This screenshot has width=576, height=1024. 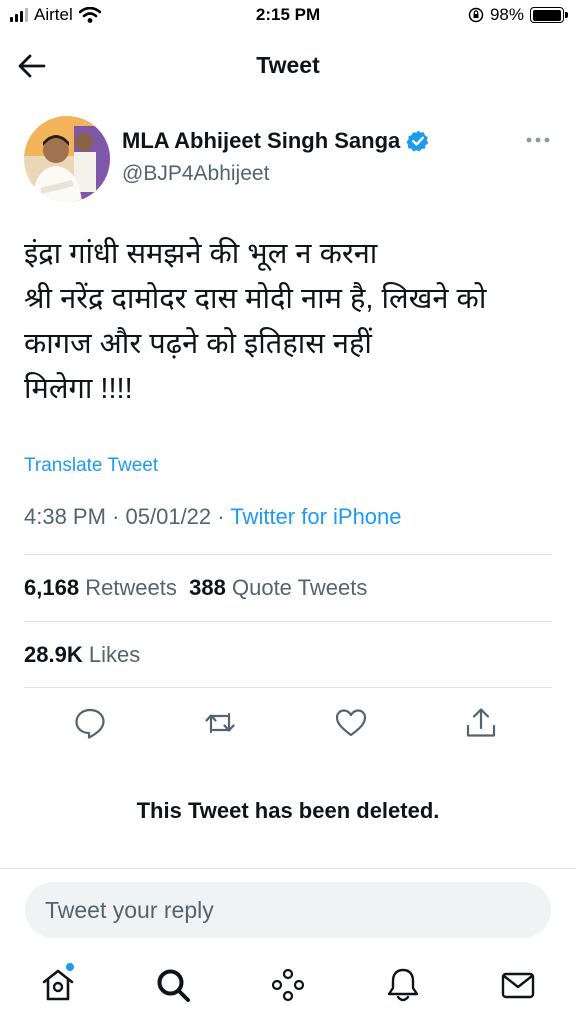 I want to click on bottom-tab-bar, so click(x=288, y=986).